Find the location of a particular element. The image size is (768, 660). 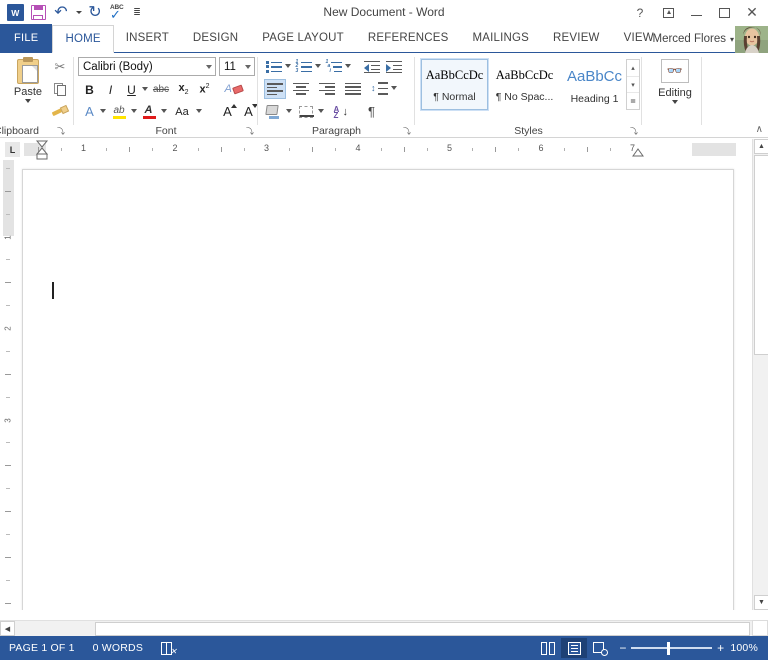

decrease-indent-button is located at coordinates (371, 66).